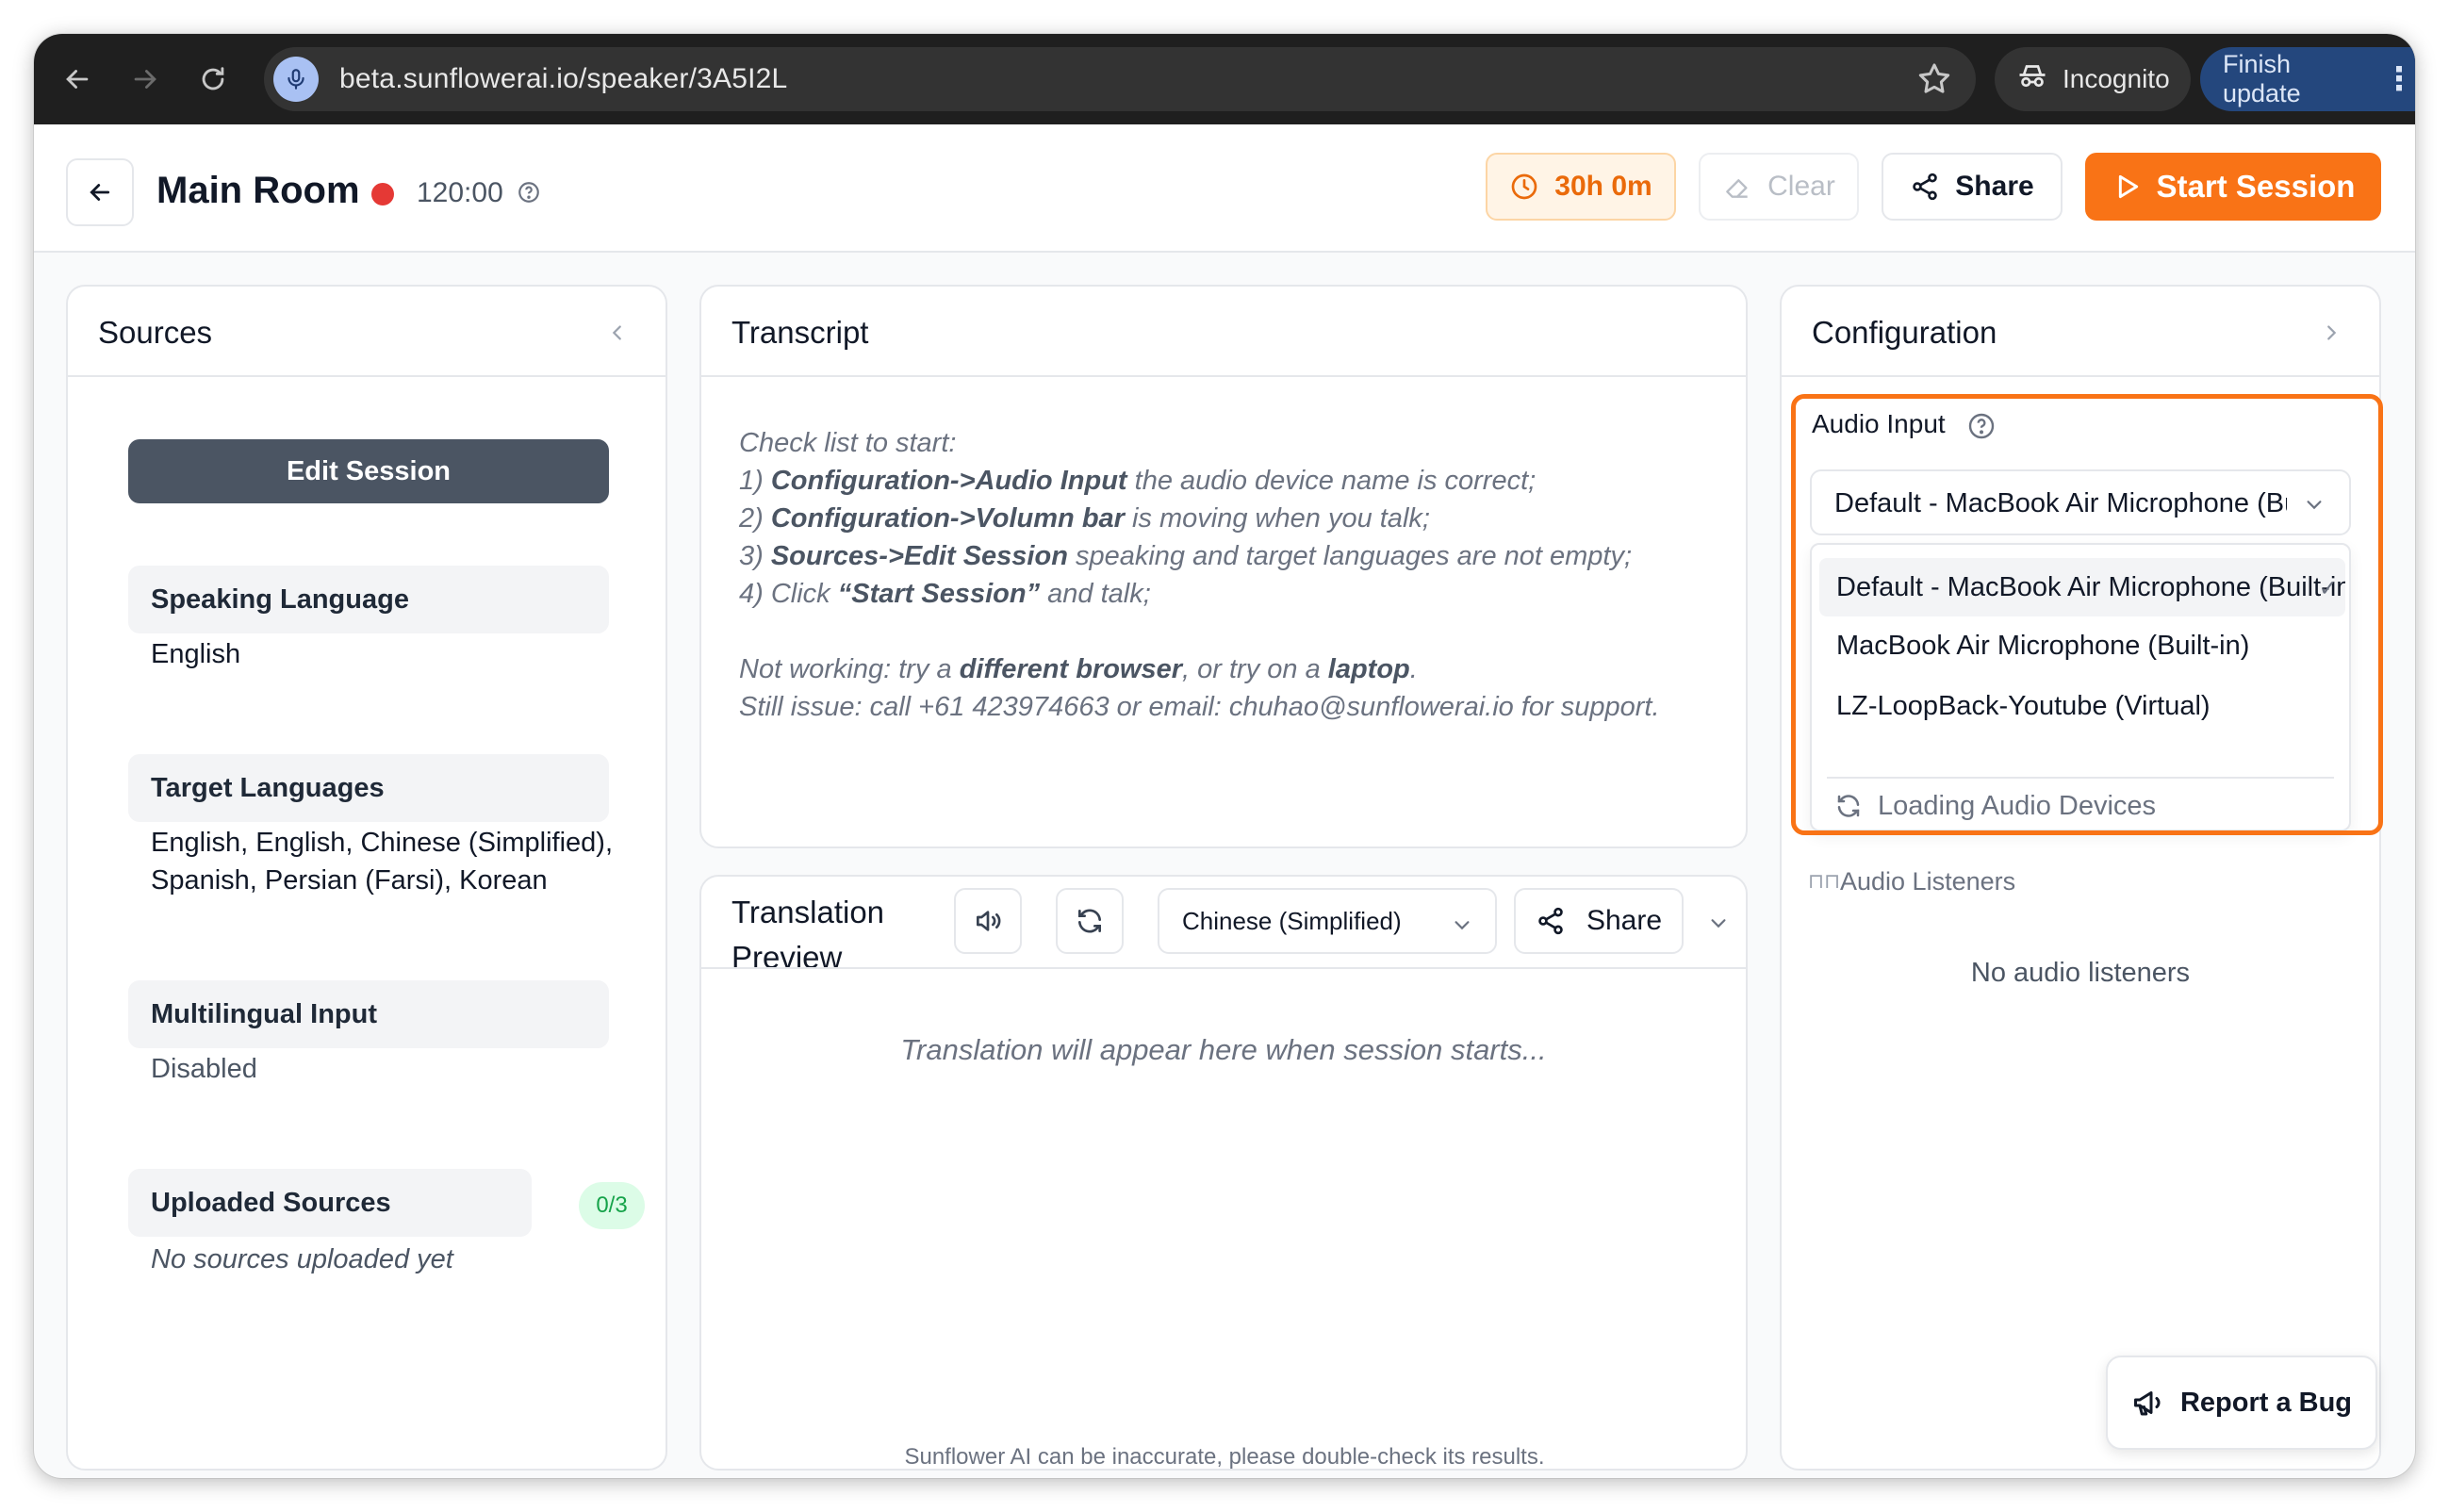 The height and width of the screenshot is (1512, 2449). I want to click on translation-share-label: Share, so click(1624, 921).